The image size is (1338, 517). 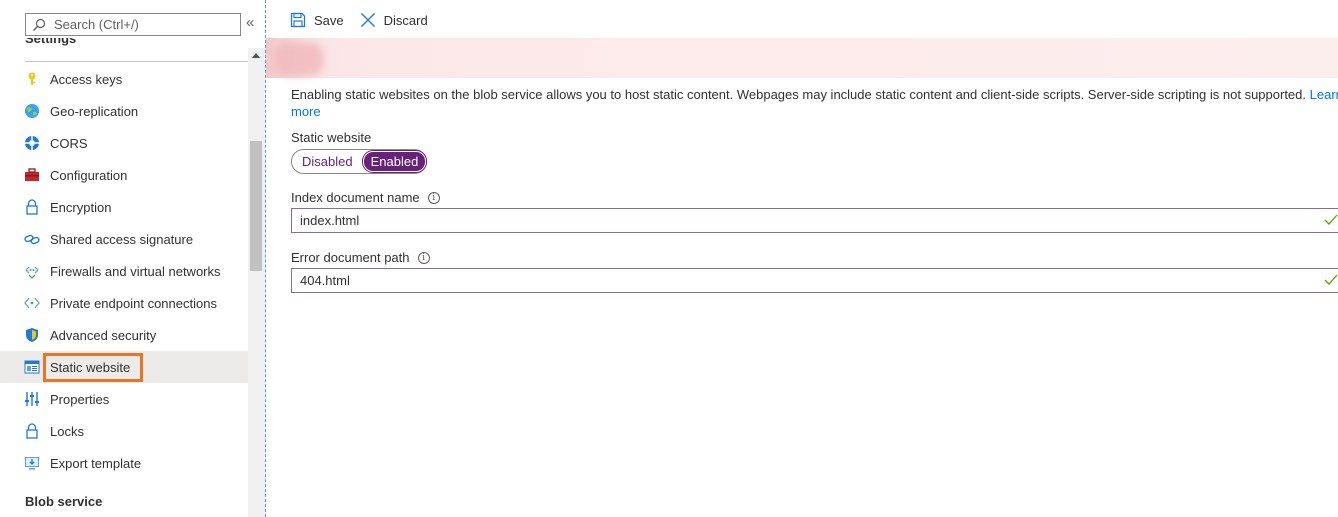 What do you see at coordinates (32, 367) in the screenshot?
I see `website-icon` at bounding box center [32, 367].